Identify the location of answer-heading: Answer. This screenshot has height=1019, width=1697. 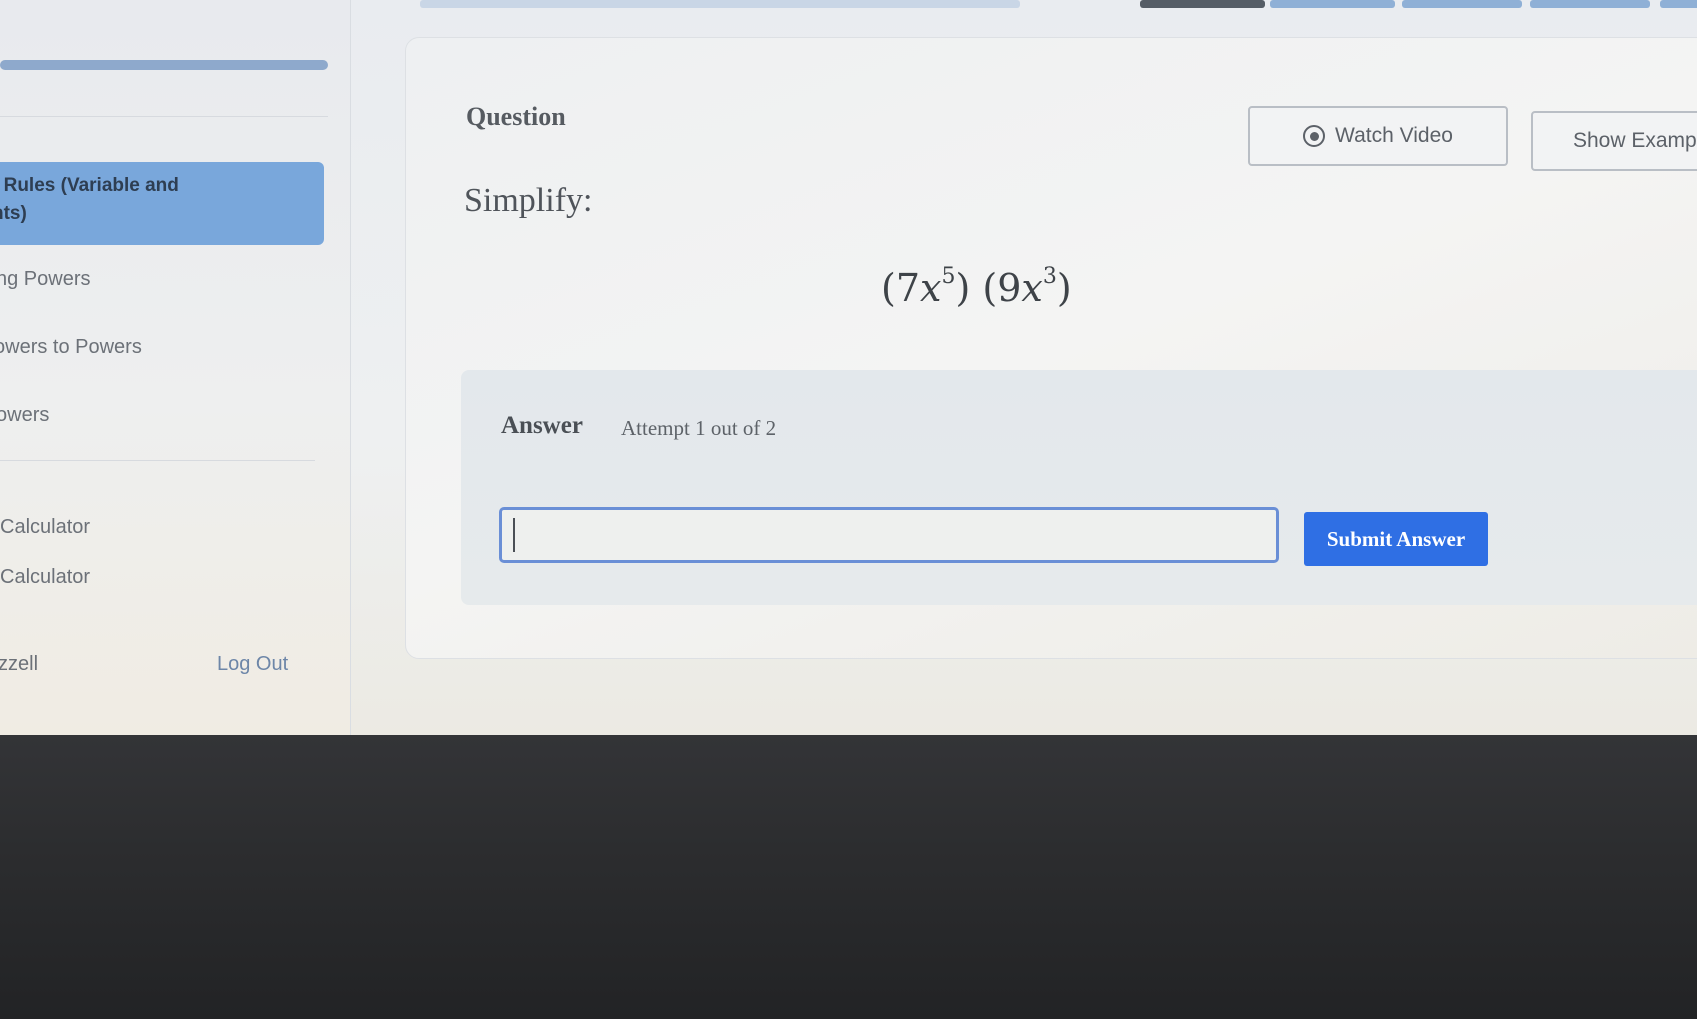
(542, 425).